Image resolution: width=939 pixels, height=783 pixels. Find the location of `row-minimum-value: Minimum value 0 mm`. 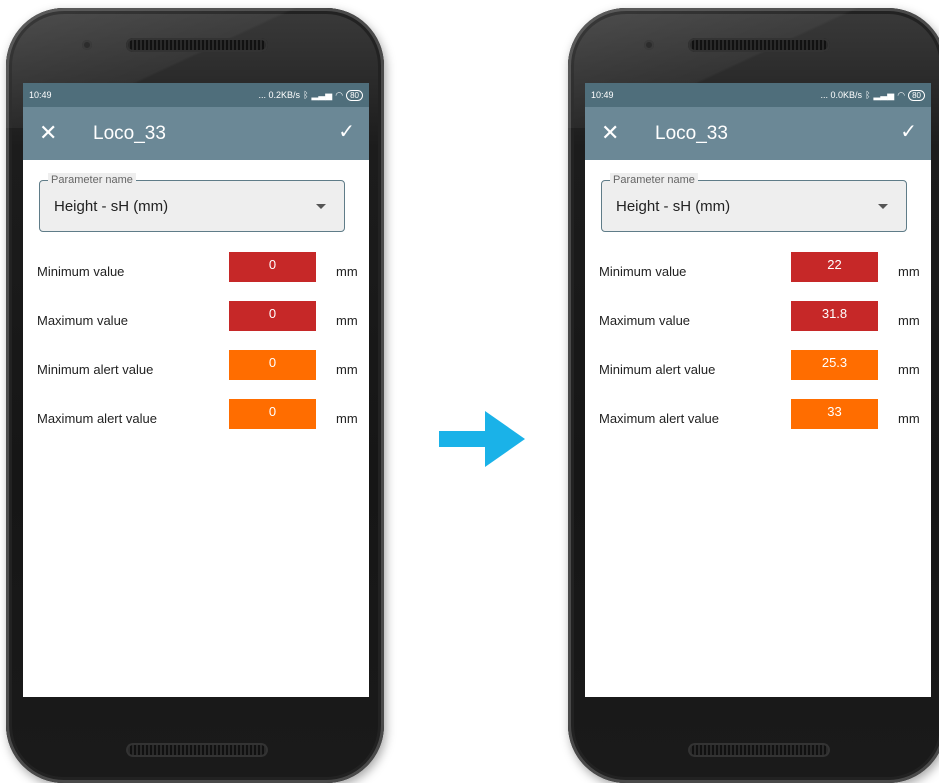

row-minimum-value: Minimum value 0 mm is located at coordinates (197, 274).